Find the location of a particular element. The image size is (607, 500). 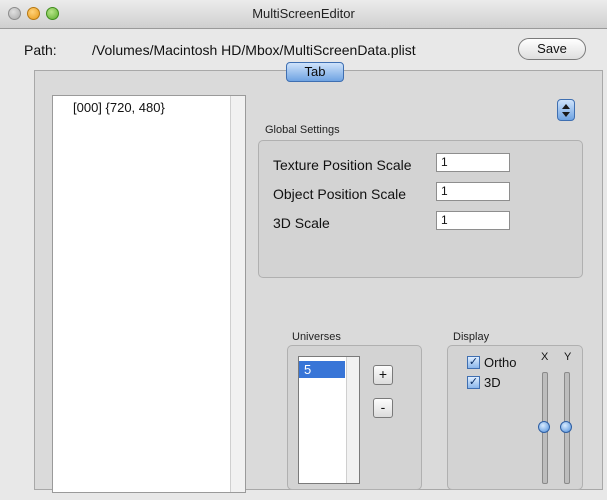

save-button: Save is located at coordinates (552, 49).